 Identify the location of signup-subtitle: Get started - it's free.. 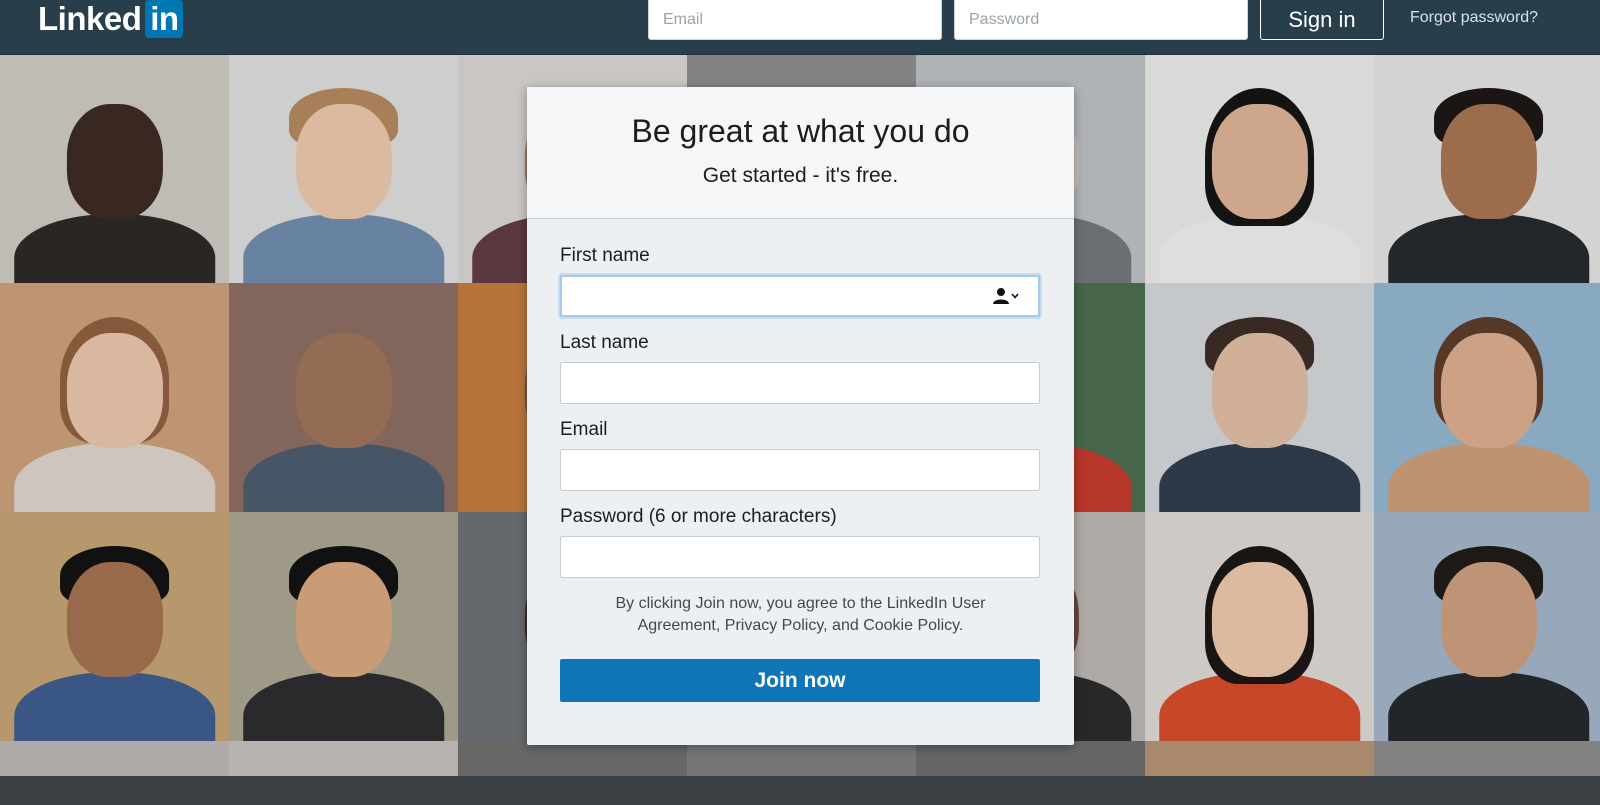
(800, 175).